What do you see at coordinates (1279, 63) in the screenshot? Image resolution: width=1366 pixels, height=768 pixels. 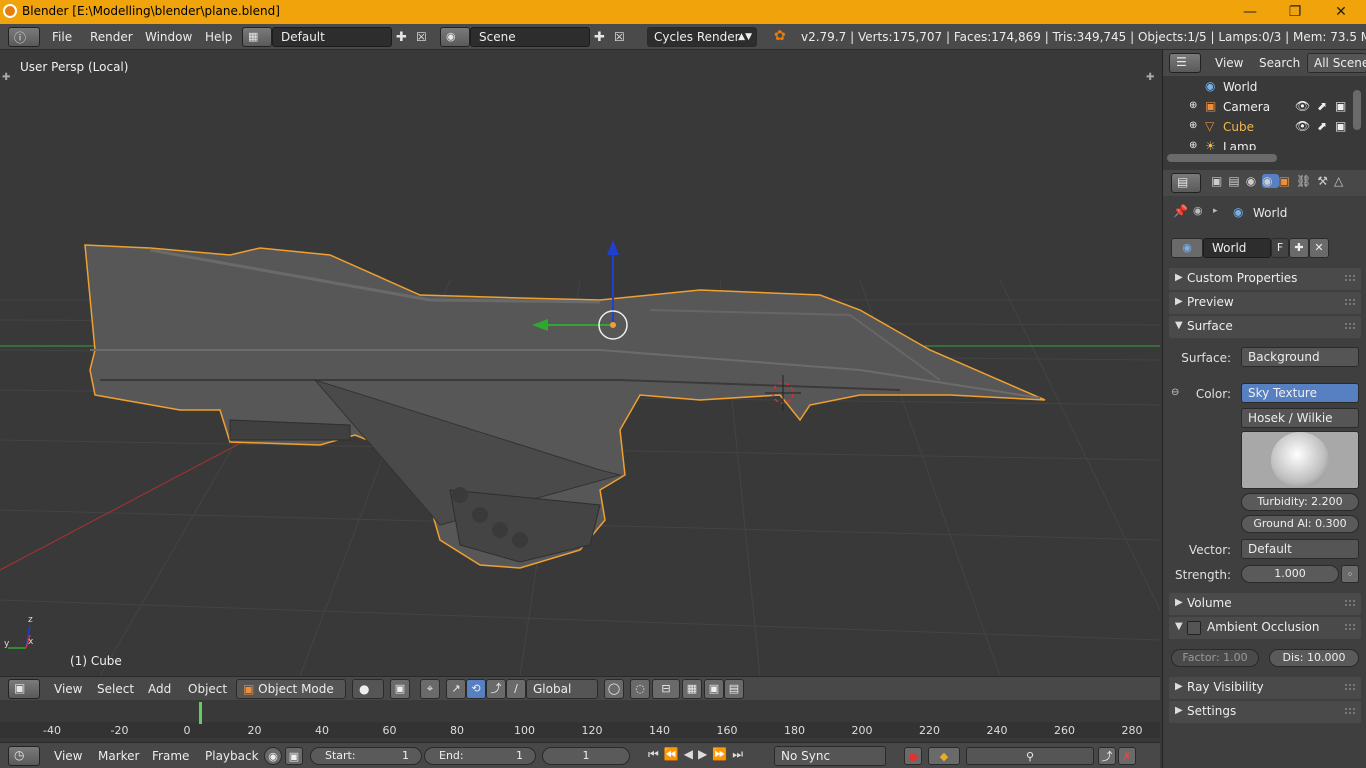 I see `outliner-menu-search: Search` at bounding box center [1279, 63].